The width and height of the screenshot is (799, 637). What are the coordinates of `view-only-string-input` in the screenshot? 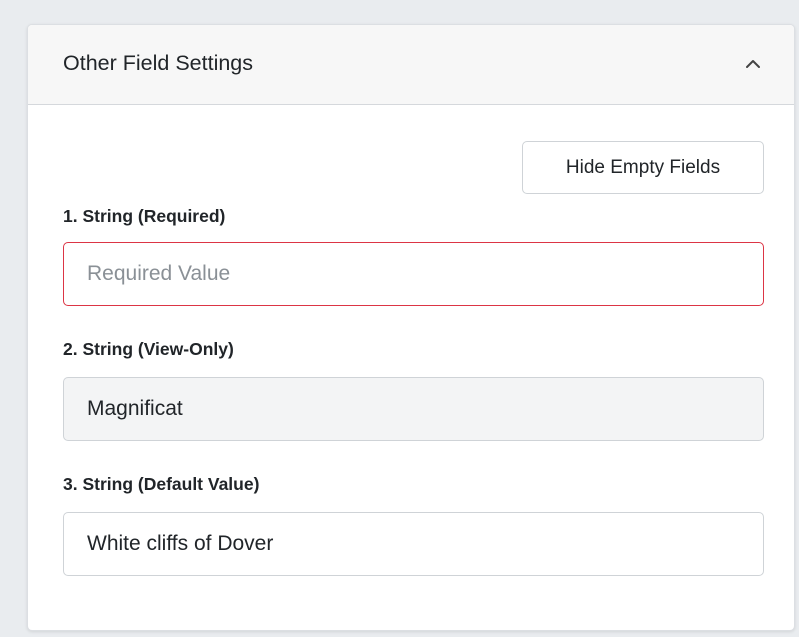 It's located at (413, 409).